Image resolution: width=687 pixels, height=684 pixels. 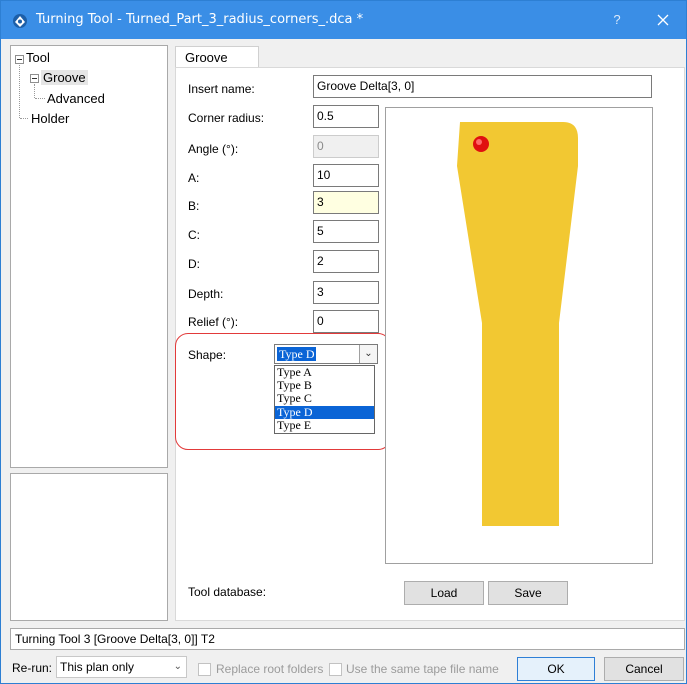 I want to click on replace-root-folders-label: Replace root folders, so click(x=270, y=669).